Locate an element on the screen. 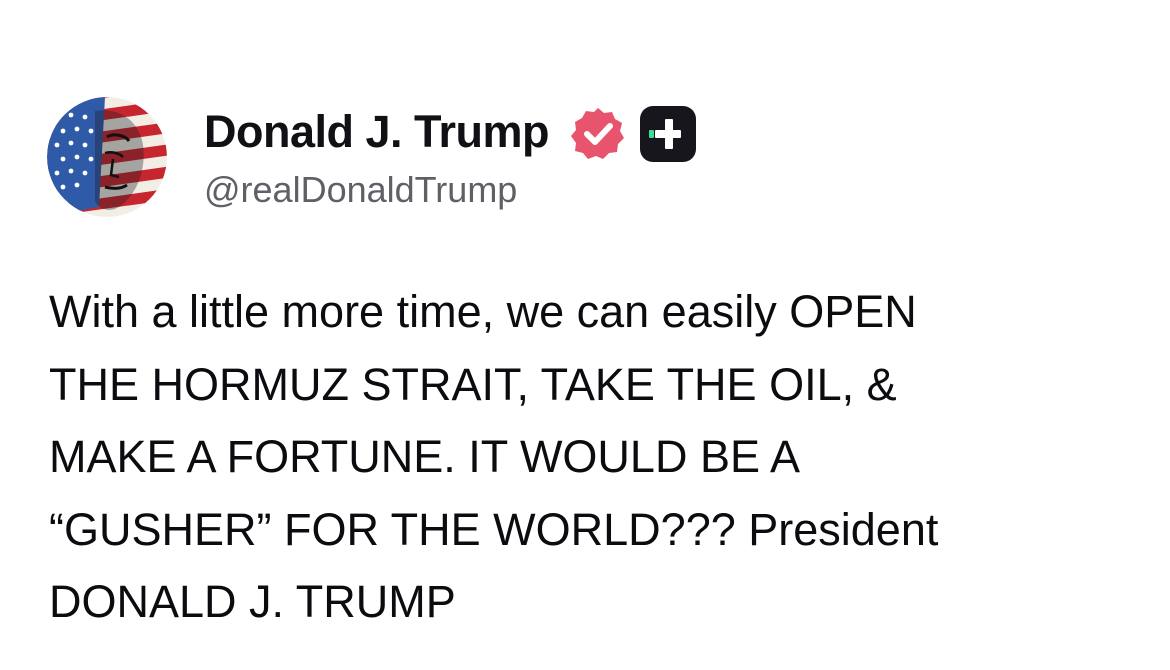 The image size is (1170, 670). flag-portrait-icon is located at coordinates (107, 157).